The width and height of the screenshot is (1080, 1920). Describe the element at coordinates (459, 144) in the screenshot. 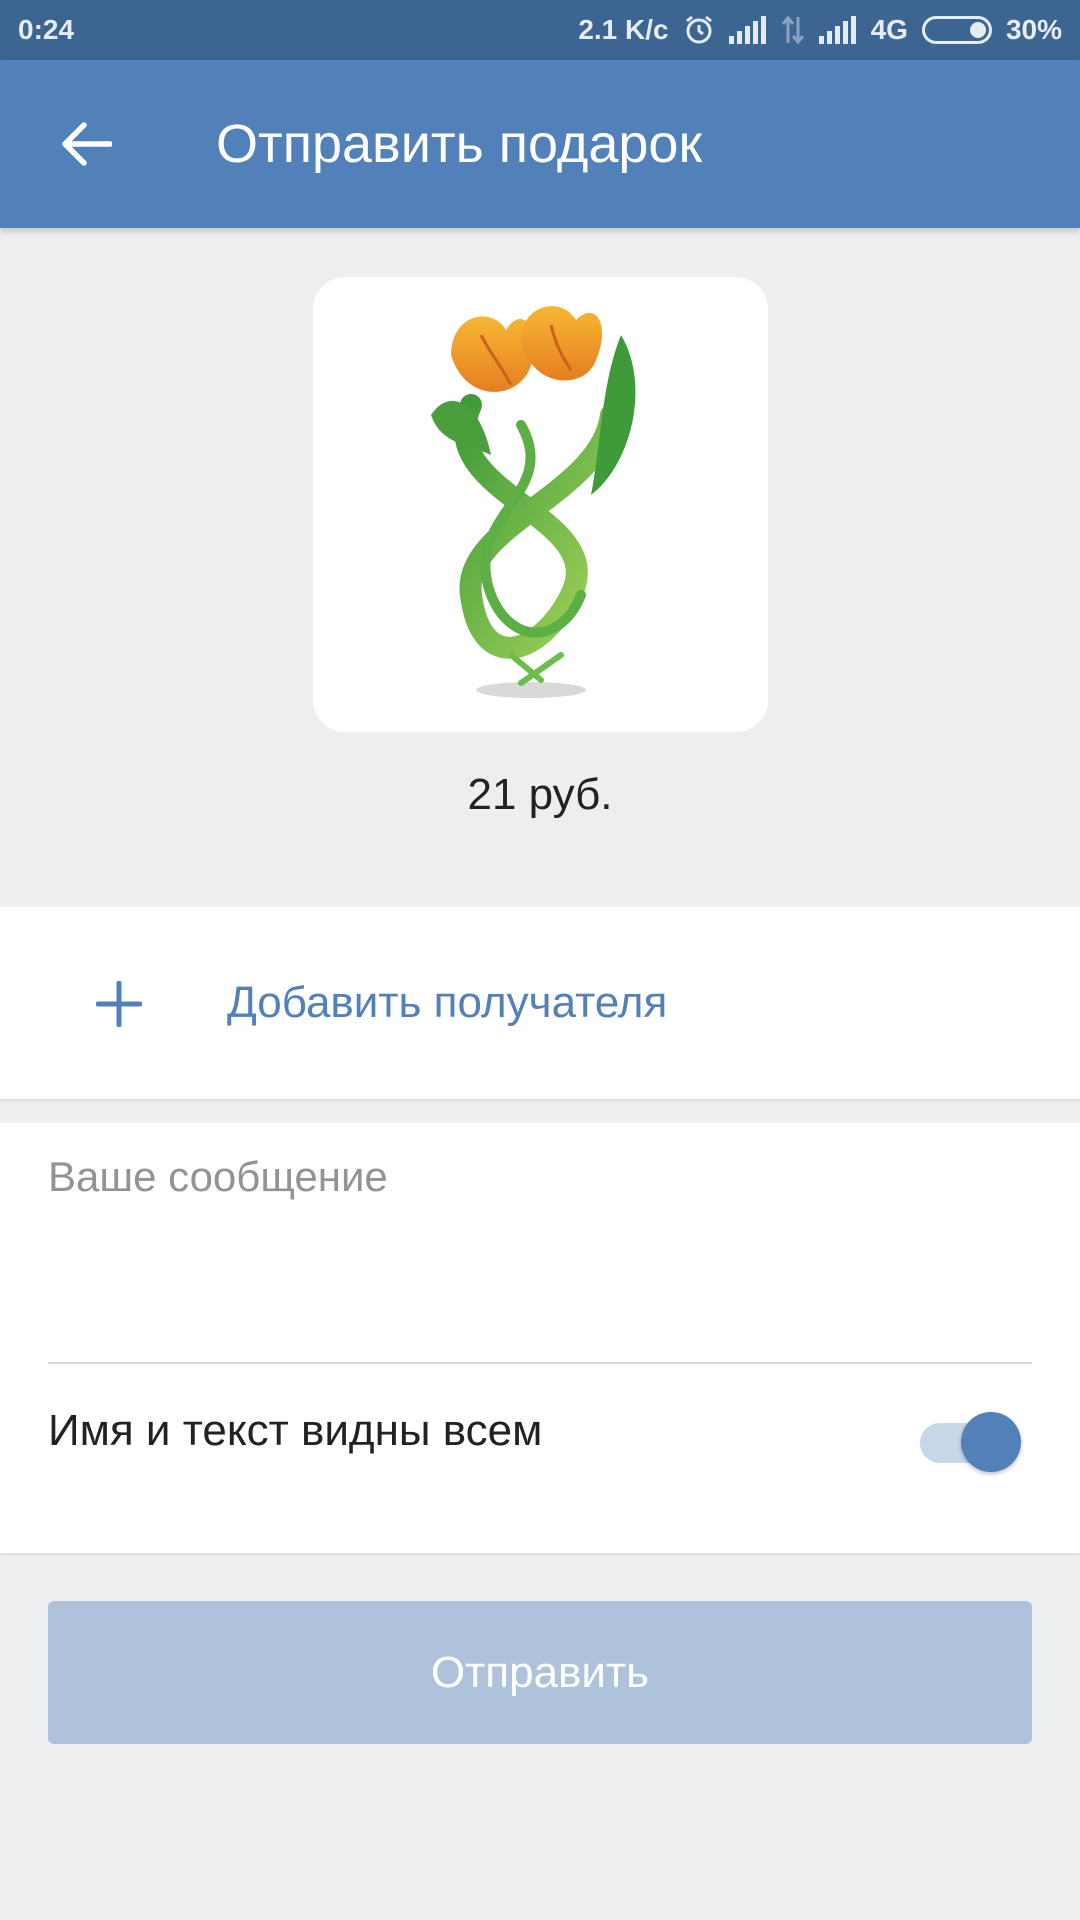

I see `page-title: Отправить подарок` at that location.